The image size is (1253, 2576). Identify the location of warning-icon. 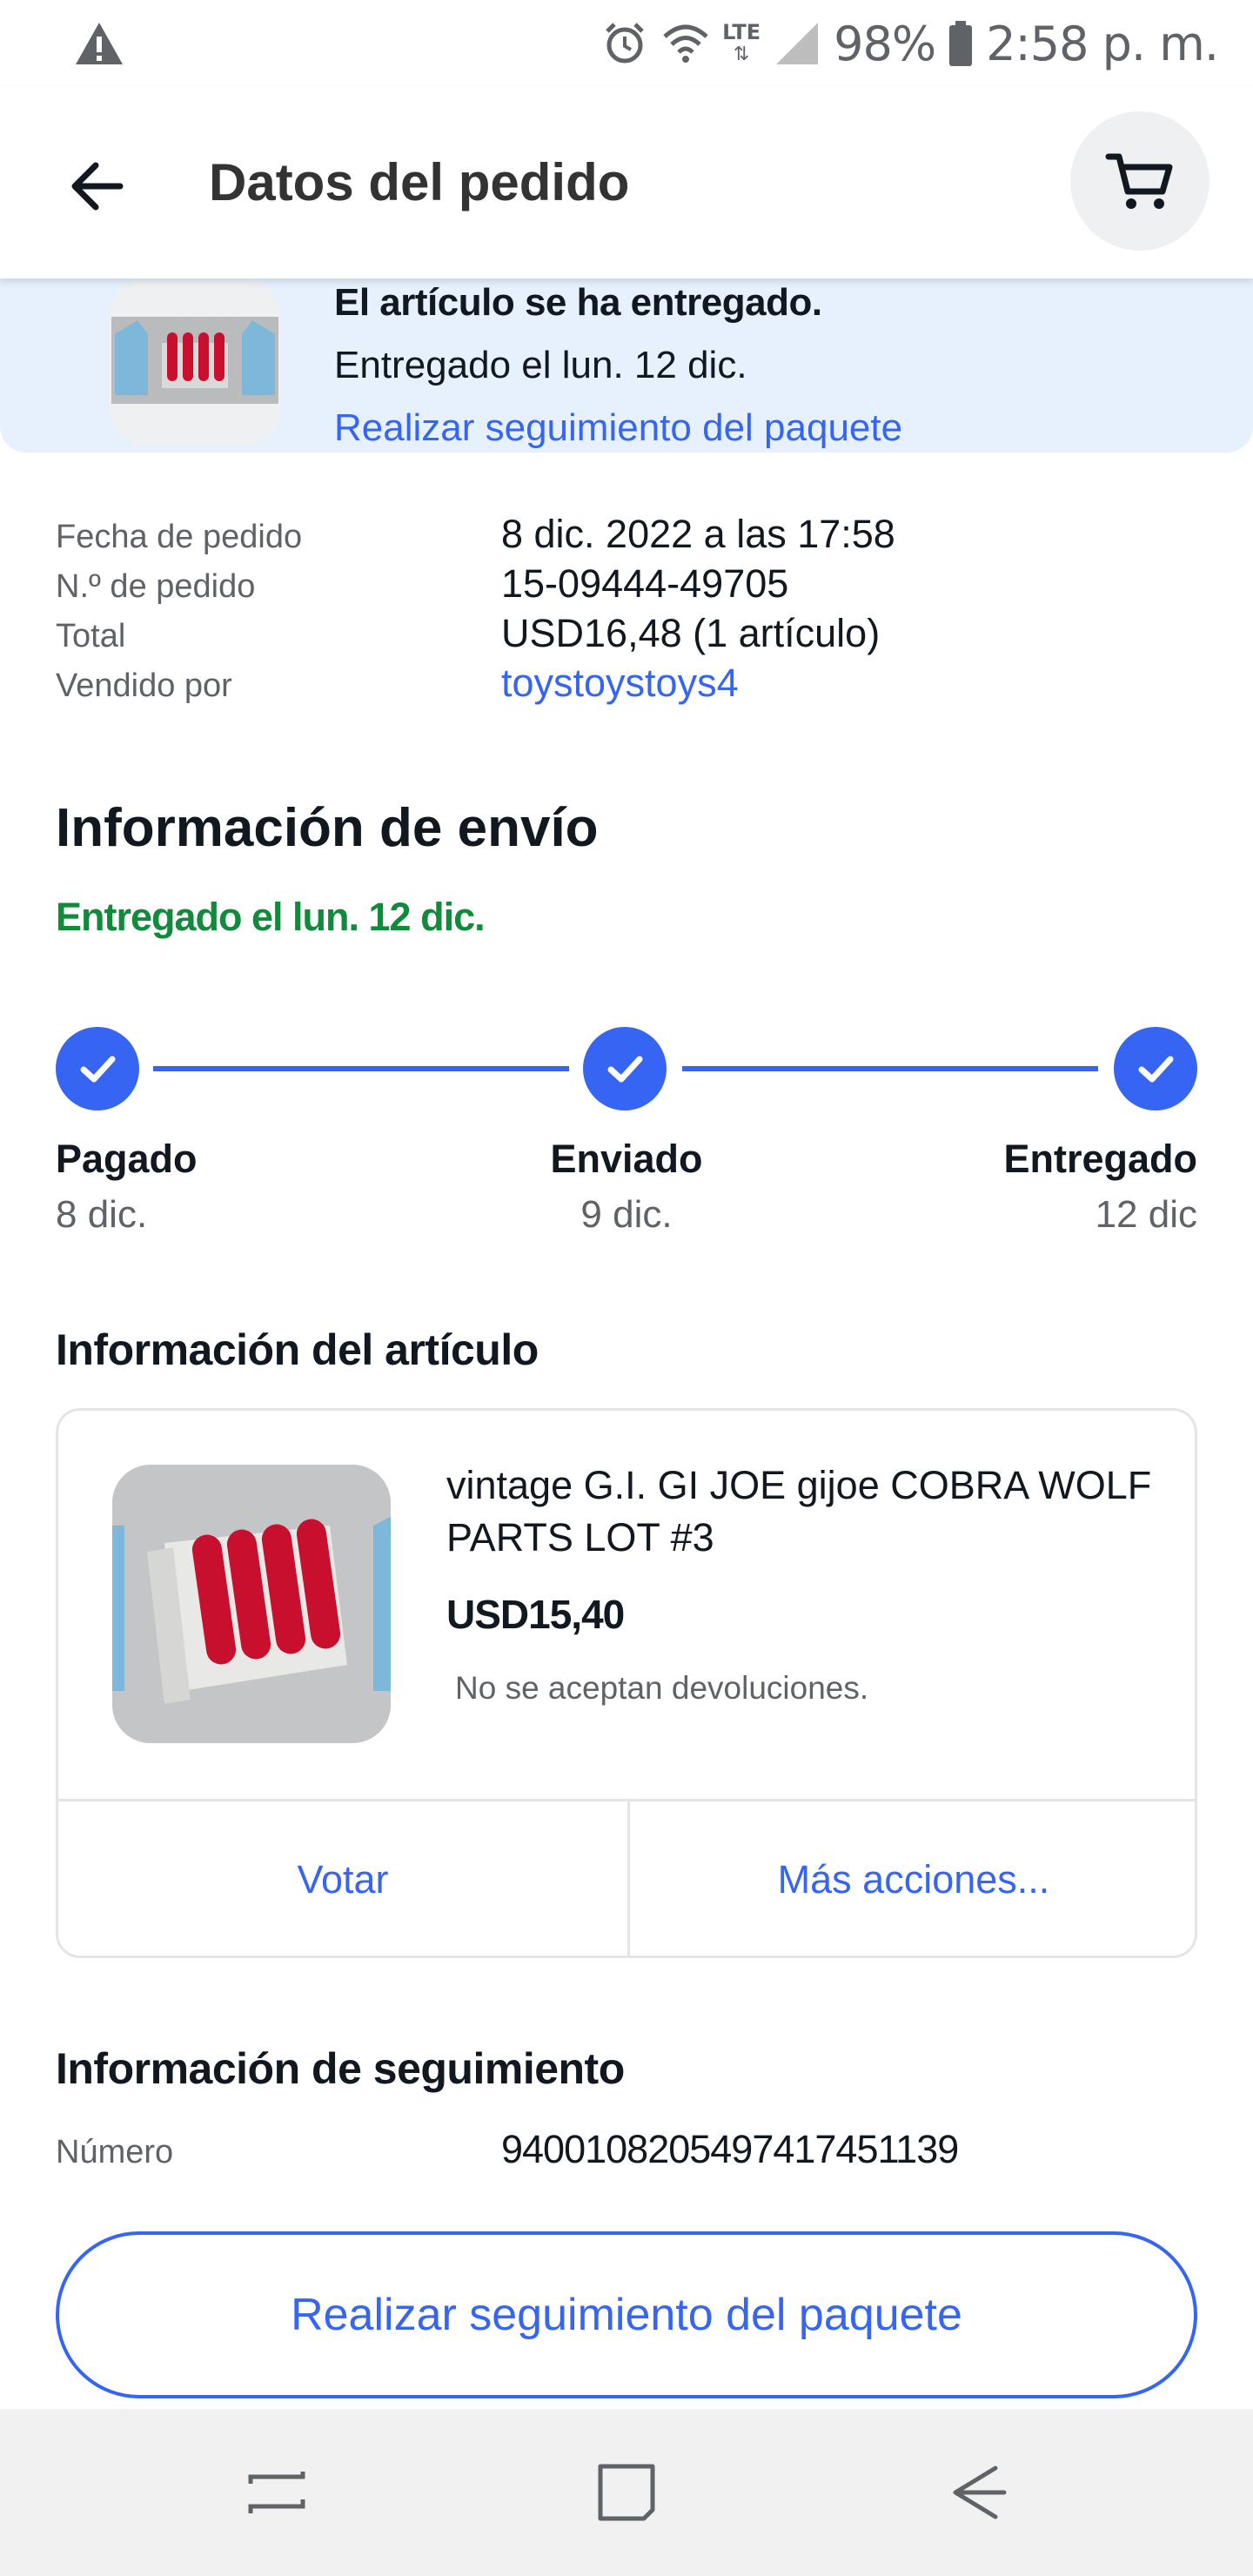
(99, 43).